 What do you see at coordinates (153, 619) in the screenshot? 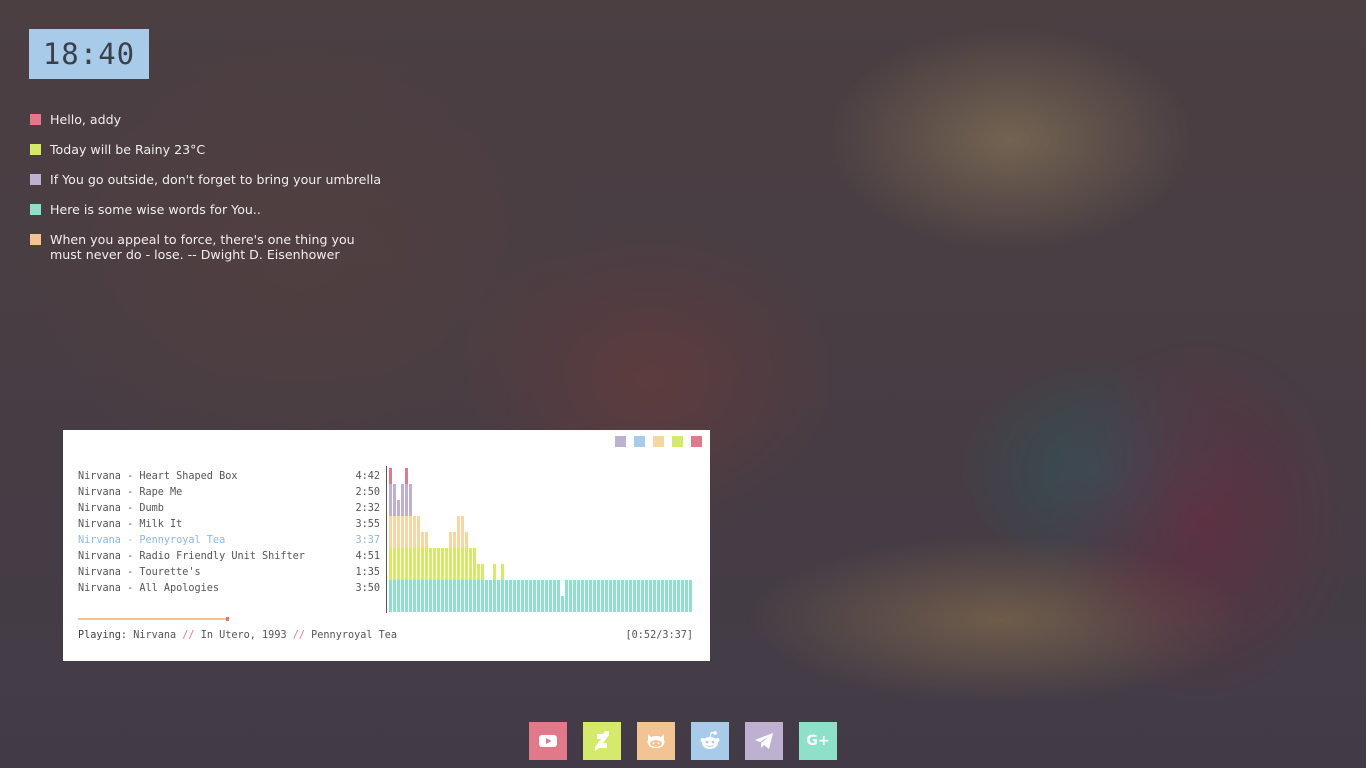
I see `progress-bar` at bounding box center [153, 619].